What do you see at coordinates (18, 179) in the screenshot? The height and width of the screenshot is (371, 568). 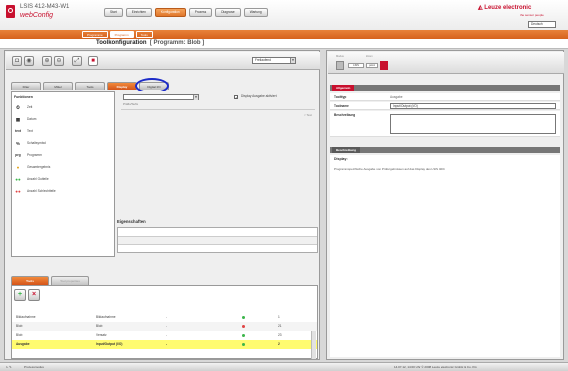 I see `good-parts-icon: ●●` at bounding box center [18, 179].